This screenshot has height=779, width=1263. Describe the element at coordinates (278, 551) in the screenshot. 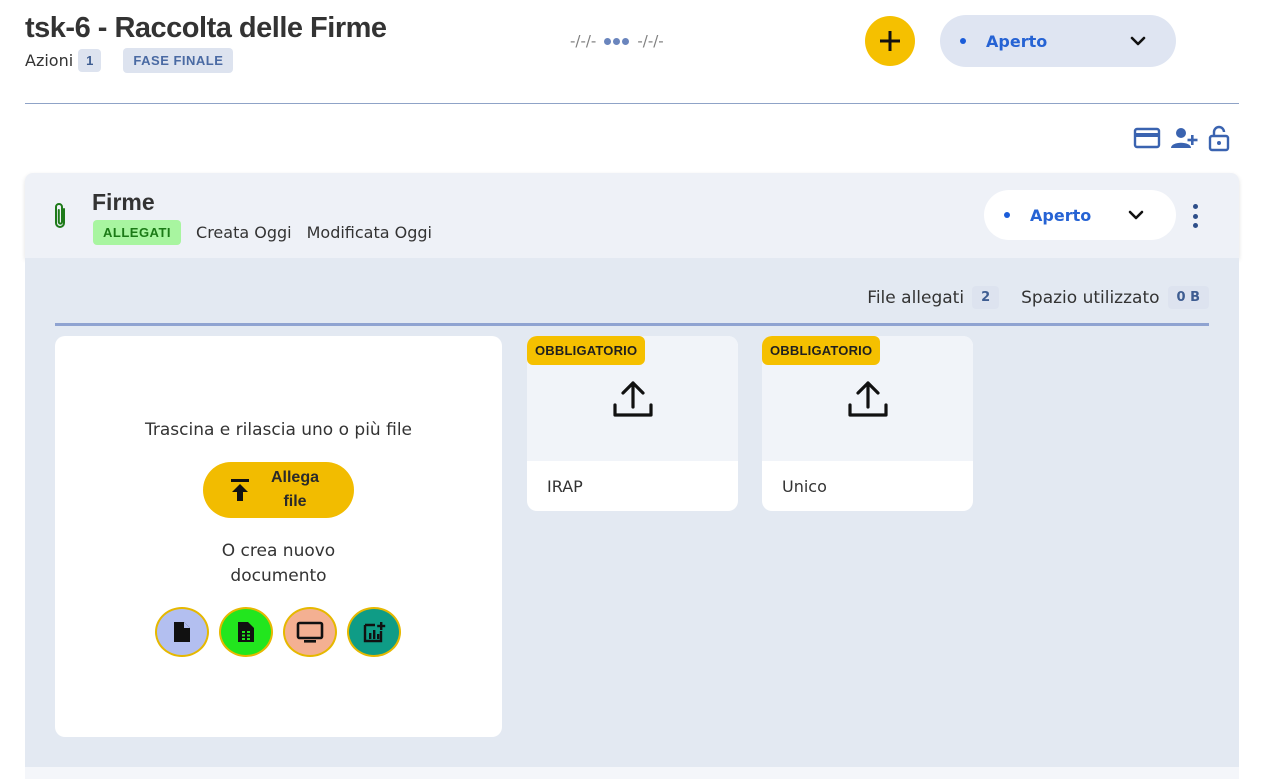

I see `create-line-1: O crea nuovo` at that location.